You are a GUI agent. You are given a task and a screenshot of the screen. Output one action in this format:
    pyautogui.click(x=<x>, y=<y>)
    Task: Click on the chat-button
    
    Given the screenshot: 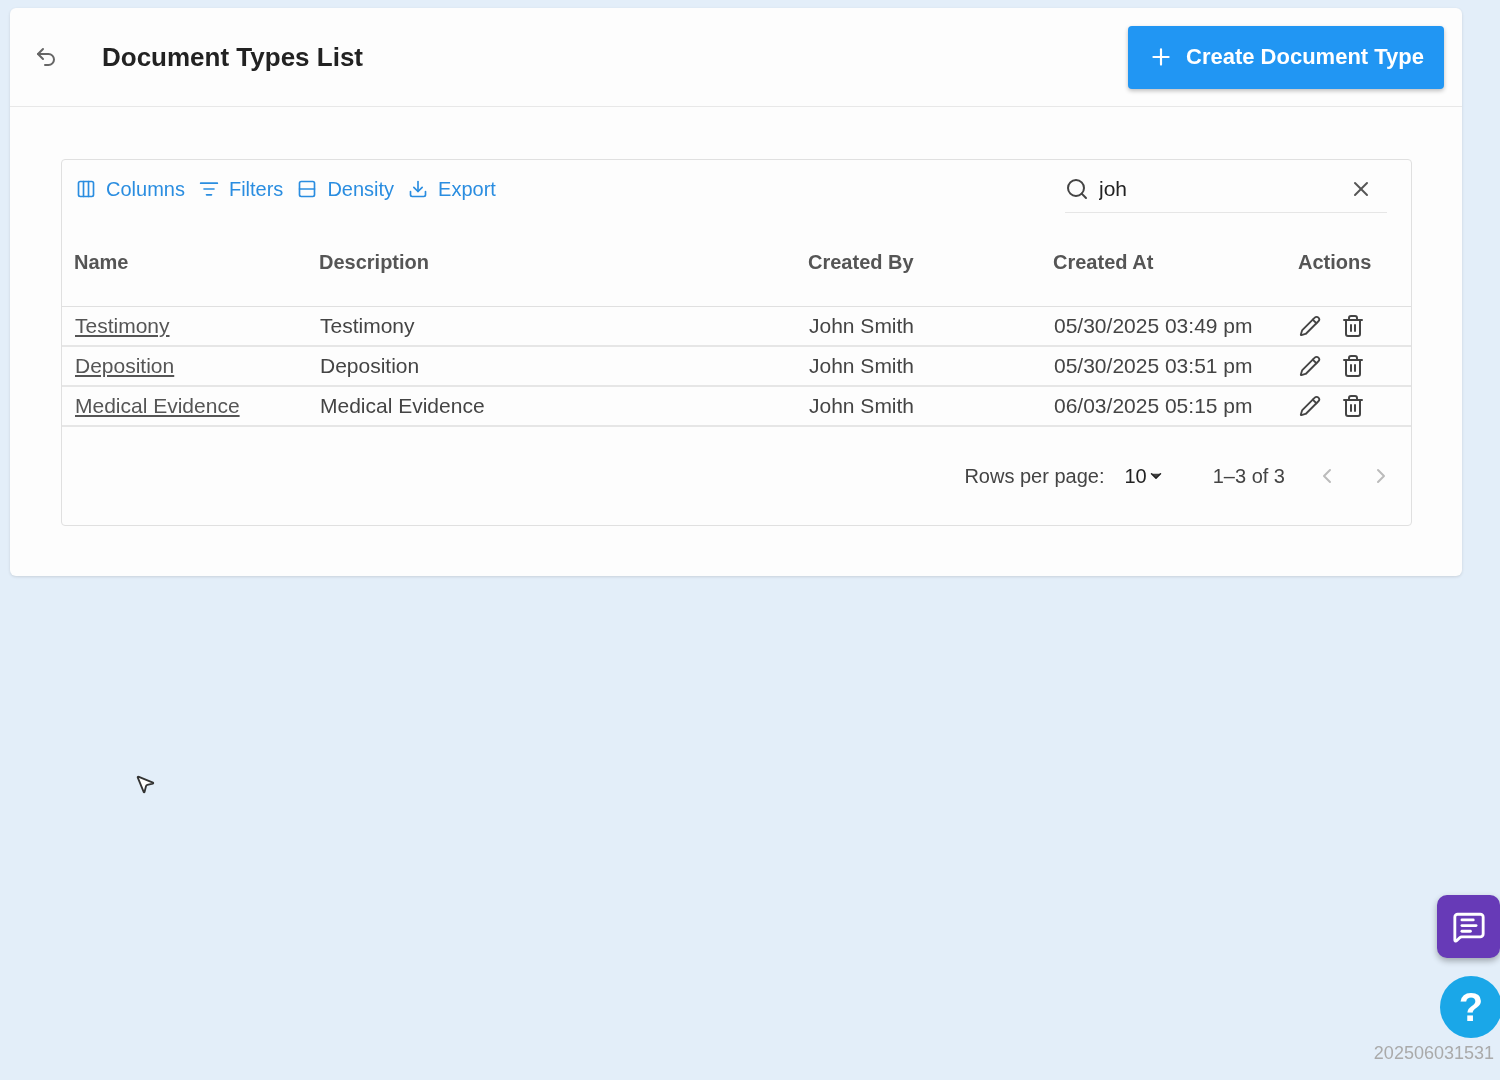 What is the action you would take?
    pyautogui.click(x=1468, y=926)
    